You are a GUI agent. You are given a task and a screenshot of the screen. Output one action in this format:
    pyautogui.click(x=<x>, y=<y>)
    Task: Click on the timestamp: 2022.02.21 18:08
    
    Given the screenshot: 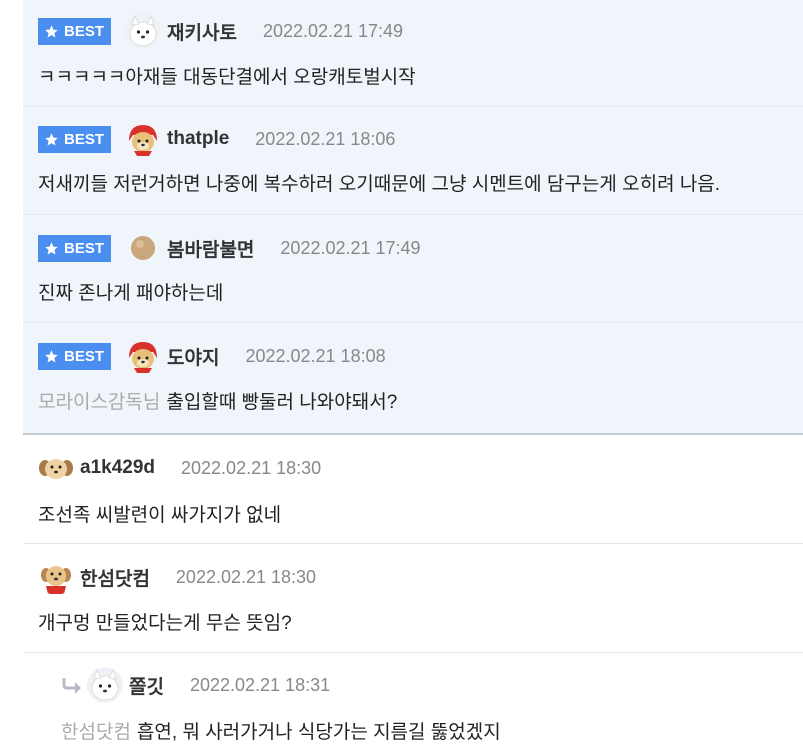 What is the action you would take?
    pyautogui.click(x=315, y=355)
    